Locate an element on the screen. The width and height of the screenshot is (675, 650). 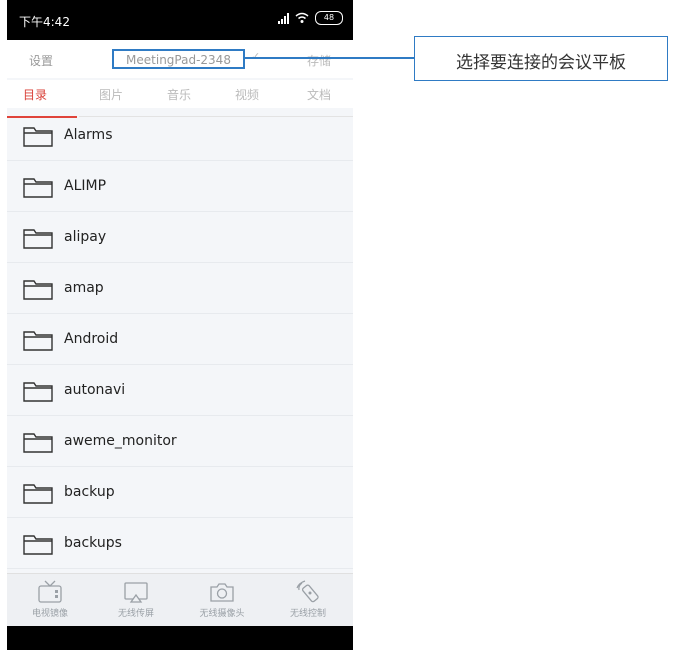
folder-name: autonavi is located at coordinates (95, 390).